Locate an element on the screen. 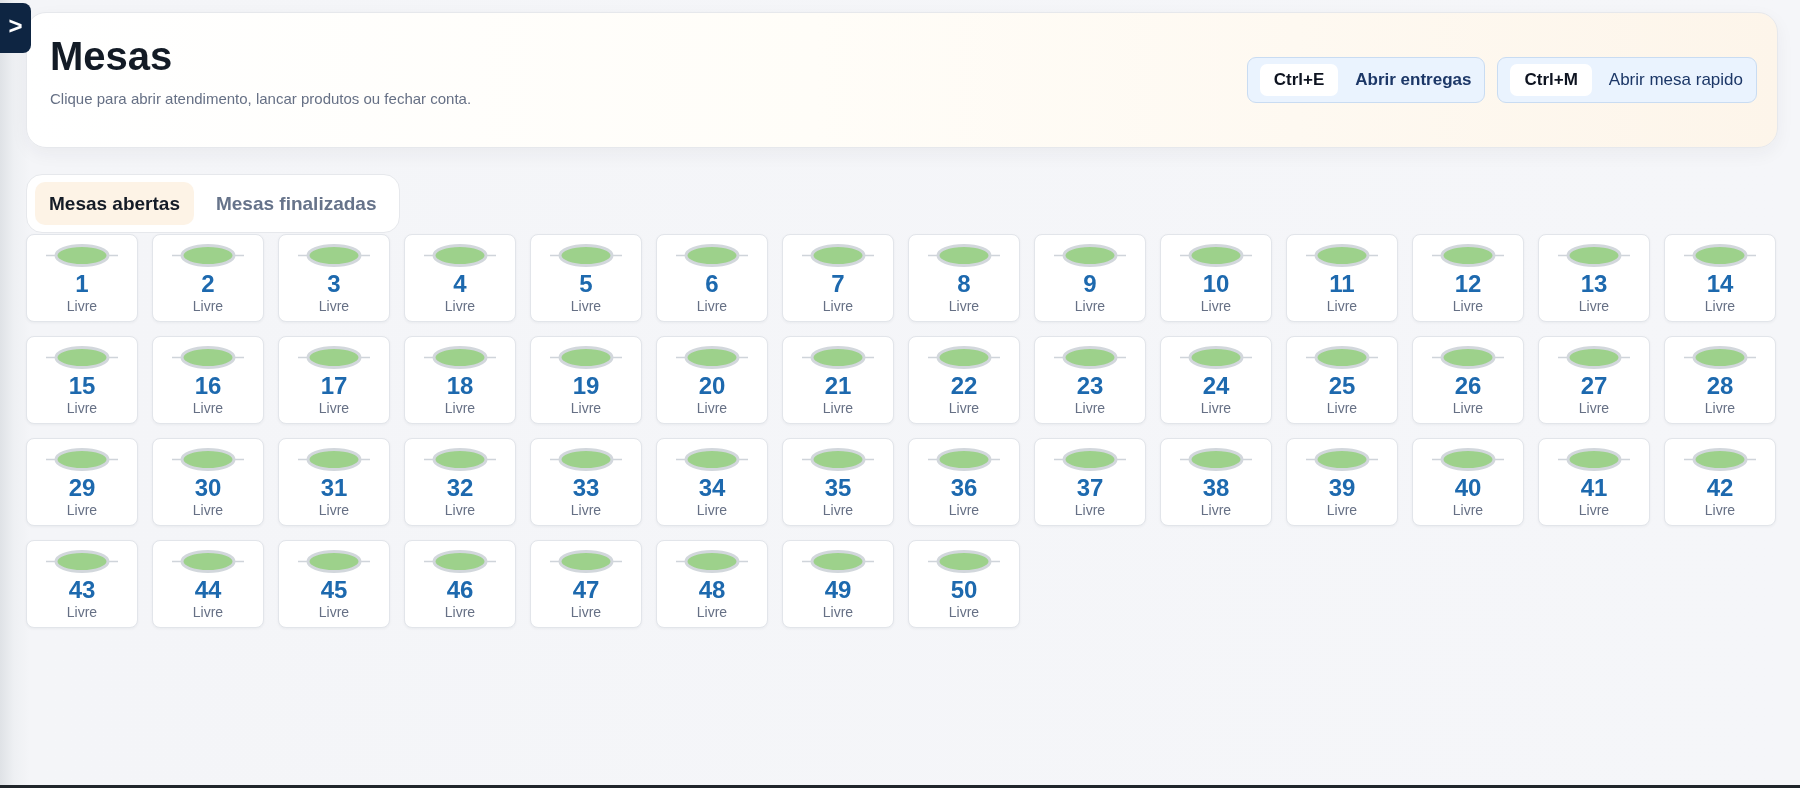 This screenshot has height=788, width=1800. table-number: 10 is located at coordinates (1216, 284).